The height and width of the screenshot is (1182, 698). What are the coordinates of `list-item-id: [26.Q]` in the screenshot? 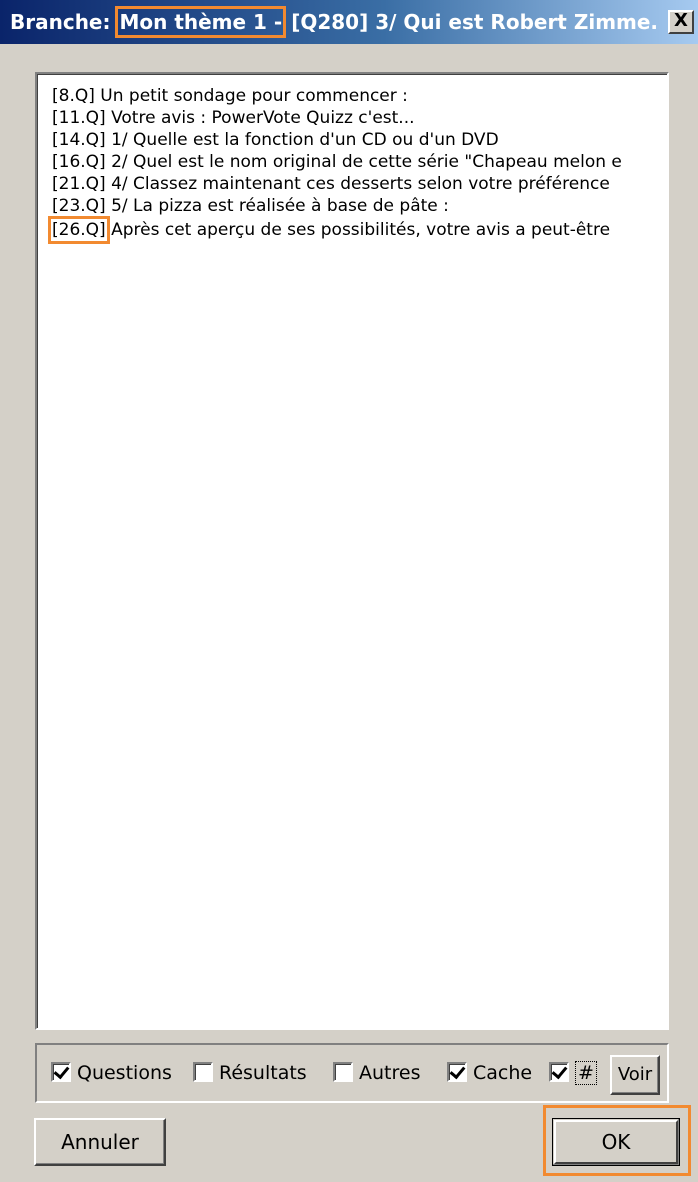 It's located at (79, 230).